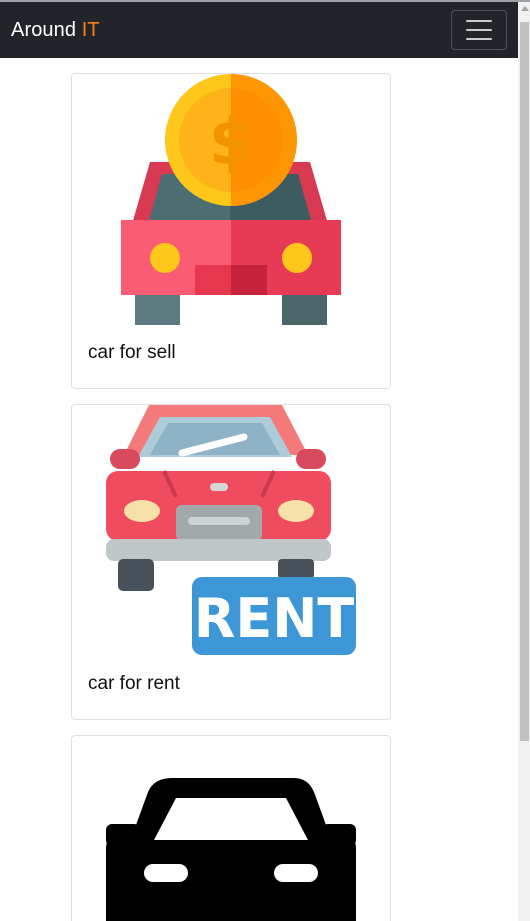  I want to click on navbar-toggle-button, so click(479, 30).